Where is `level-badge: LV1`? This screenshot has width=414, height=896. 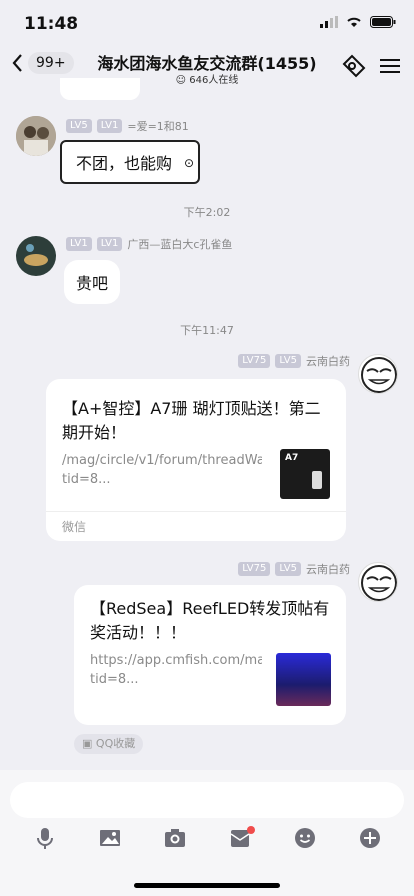
level-badge: LV1 is located at coordinates (79, 244).